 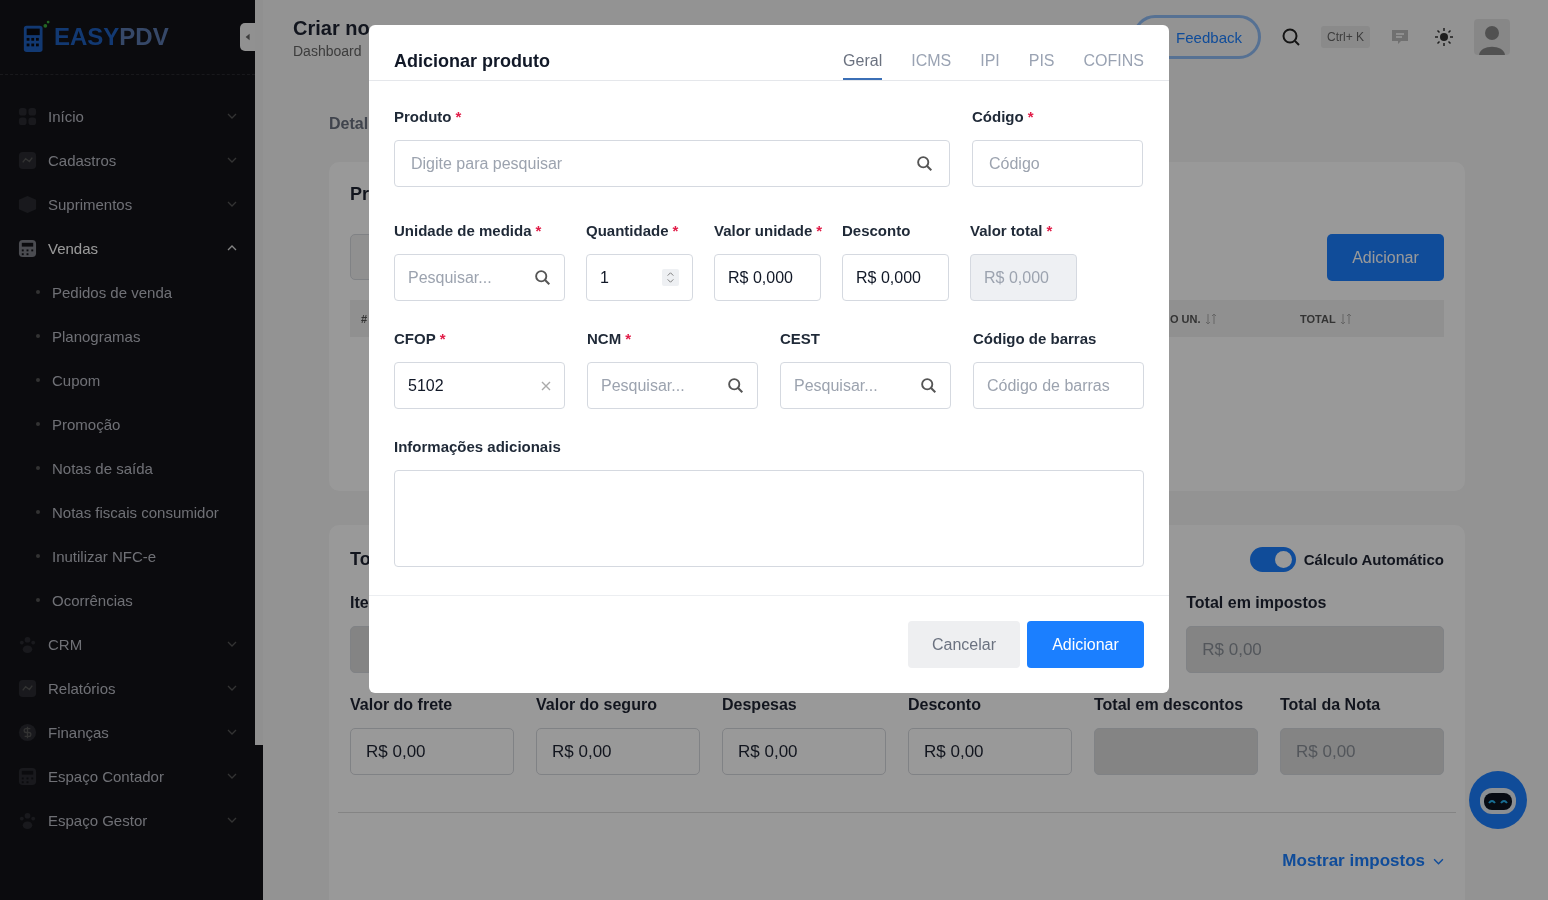 I want to click on field-label: Quantidade *, so click(x=633, y=230).